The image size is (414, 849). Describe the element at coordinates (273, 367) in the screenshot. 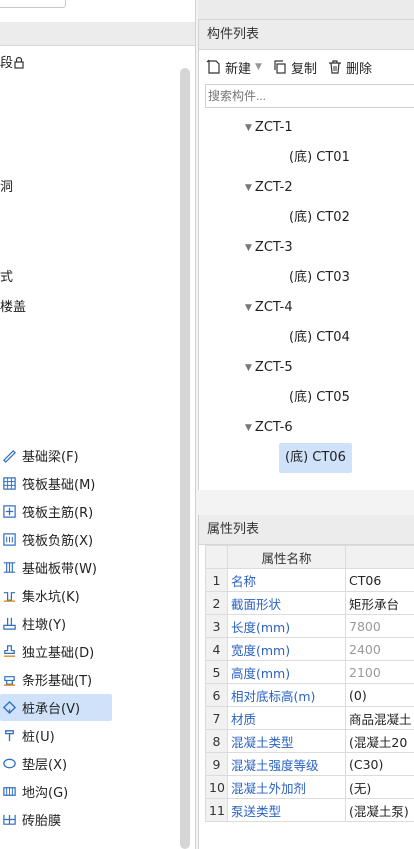

I see `tree-group-label: ZCT-5` at that location.